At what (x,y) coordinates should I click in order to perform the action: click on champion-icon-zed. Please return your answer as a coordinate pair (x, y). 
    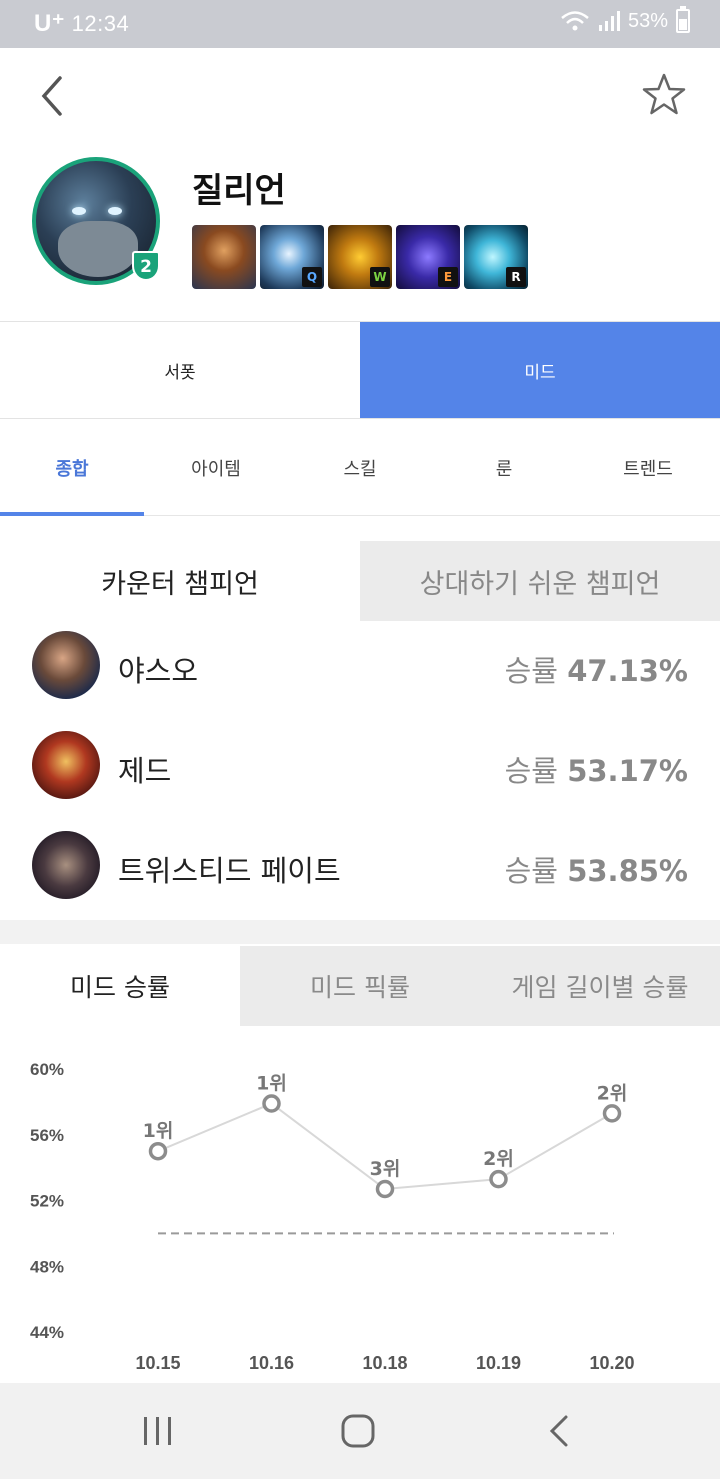
    Looking at the image, I should click on (66, 765).